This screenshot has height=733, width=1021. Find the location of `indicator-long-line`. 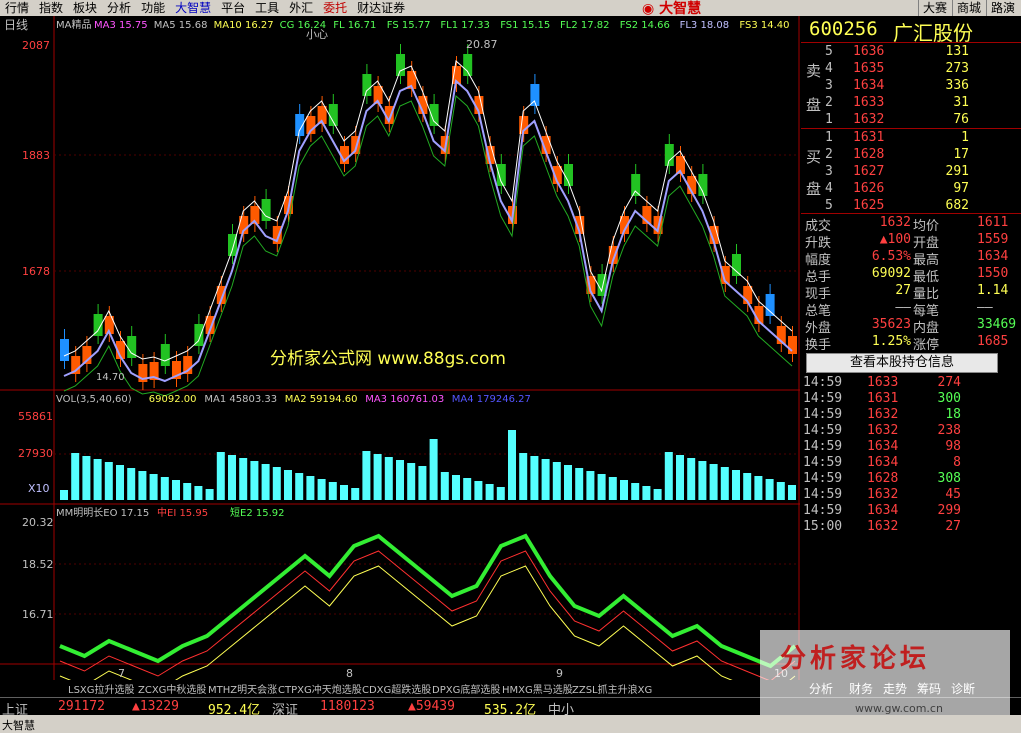

indicator-long-line is located at coordinates (427, 622).